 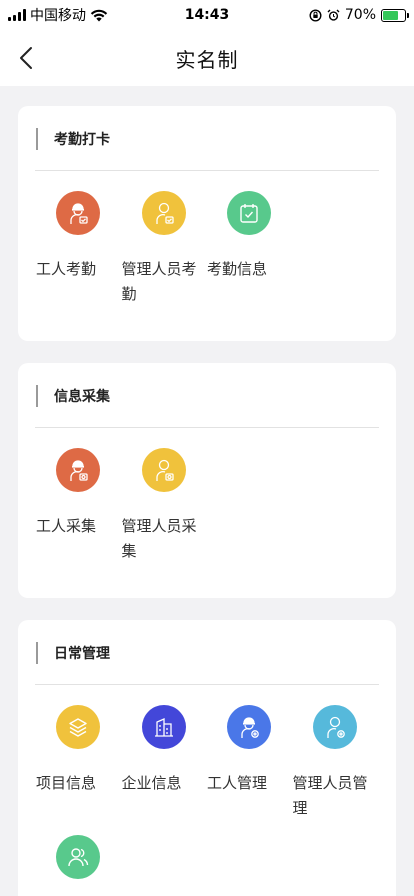 I want to click on item-label: 考勤信息, so click(x=237, y=269).